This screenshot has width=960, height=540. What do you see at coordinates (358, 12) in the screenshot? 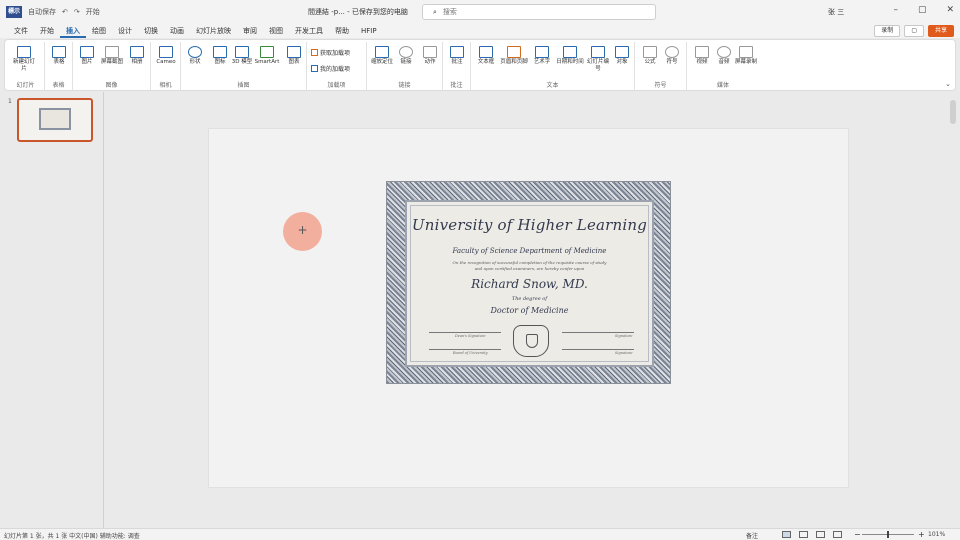
I see `document-title: 間連結 -p... - 已保存到您的电脑` at bounding box center [358, 12].